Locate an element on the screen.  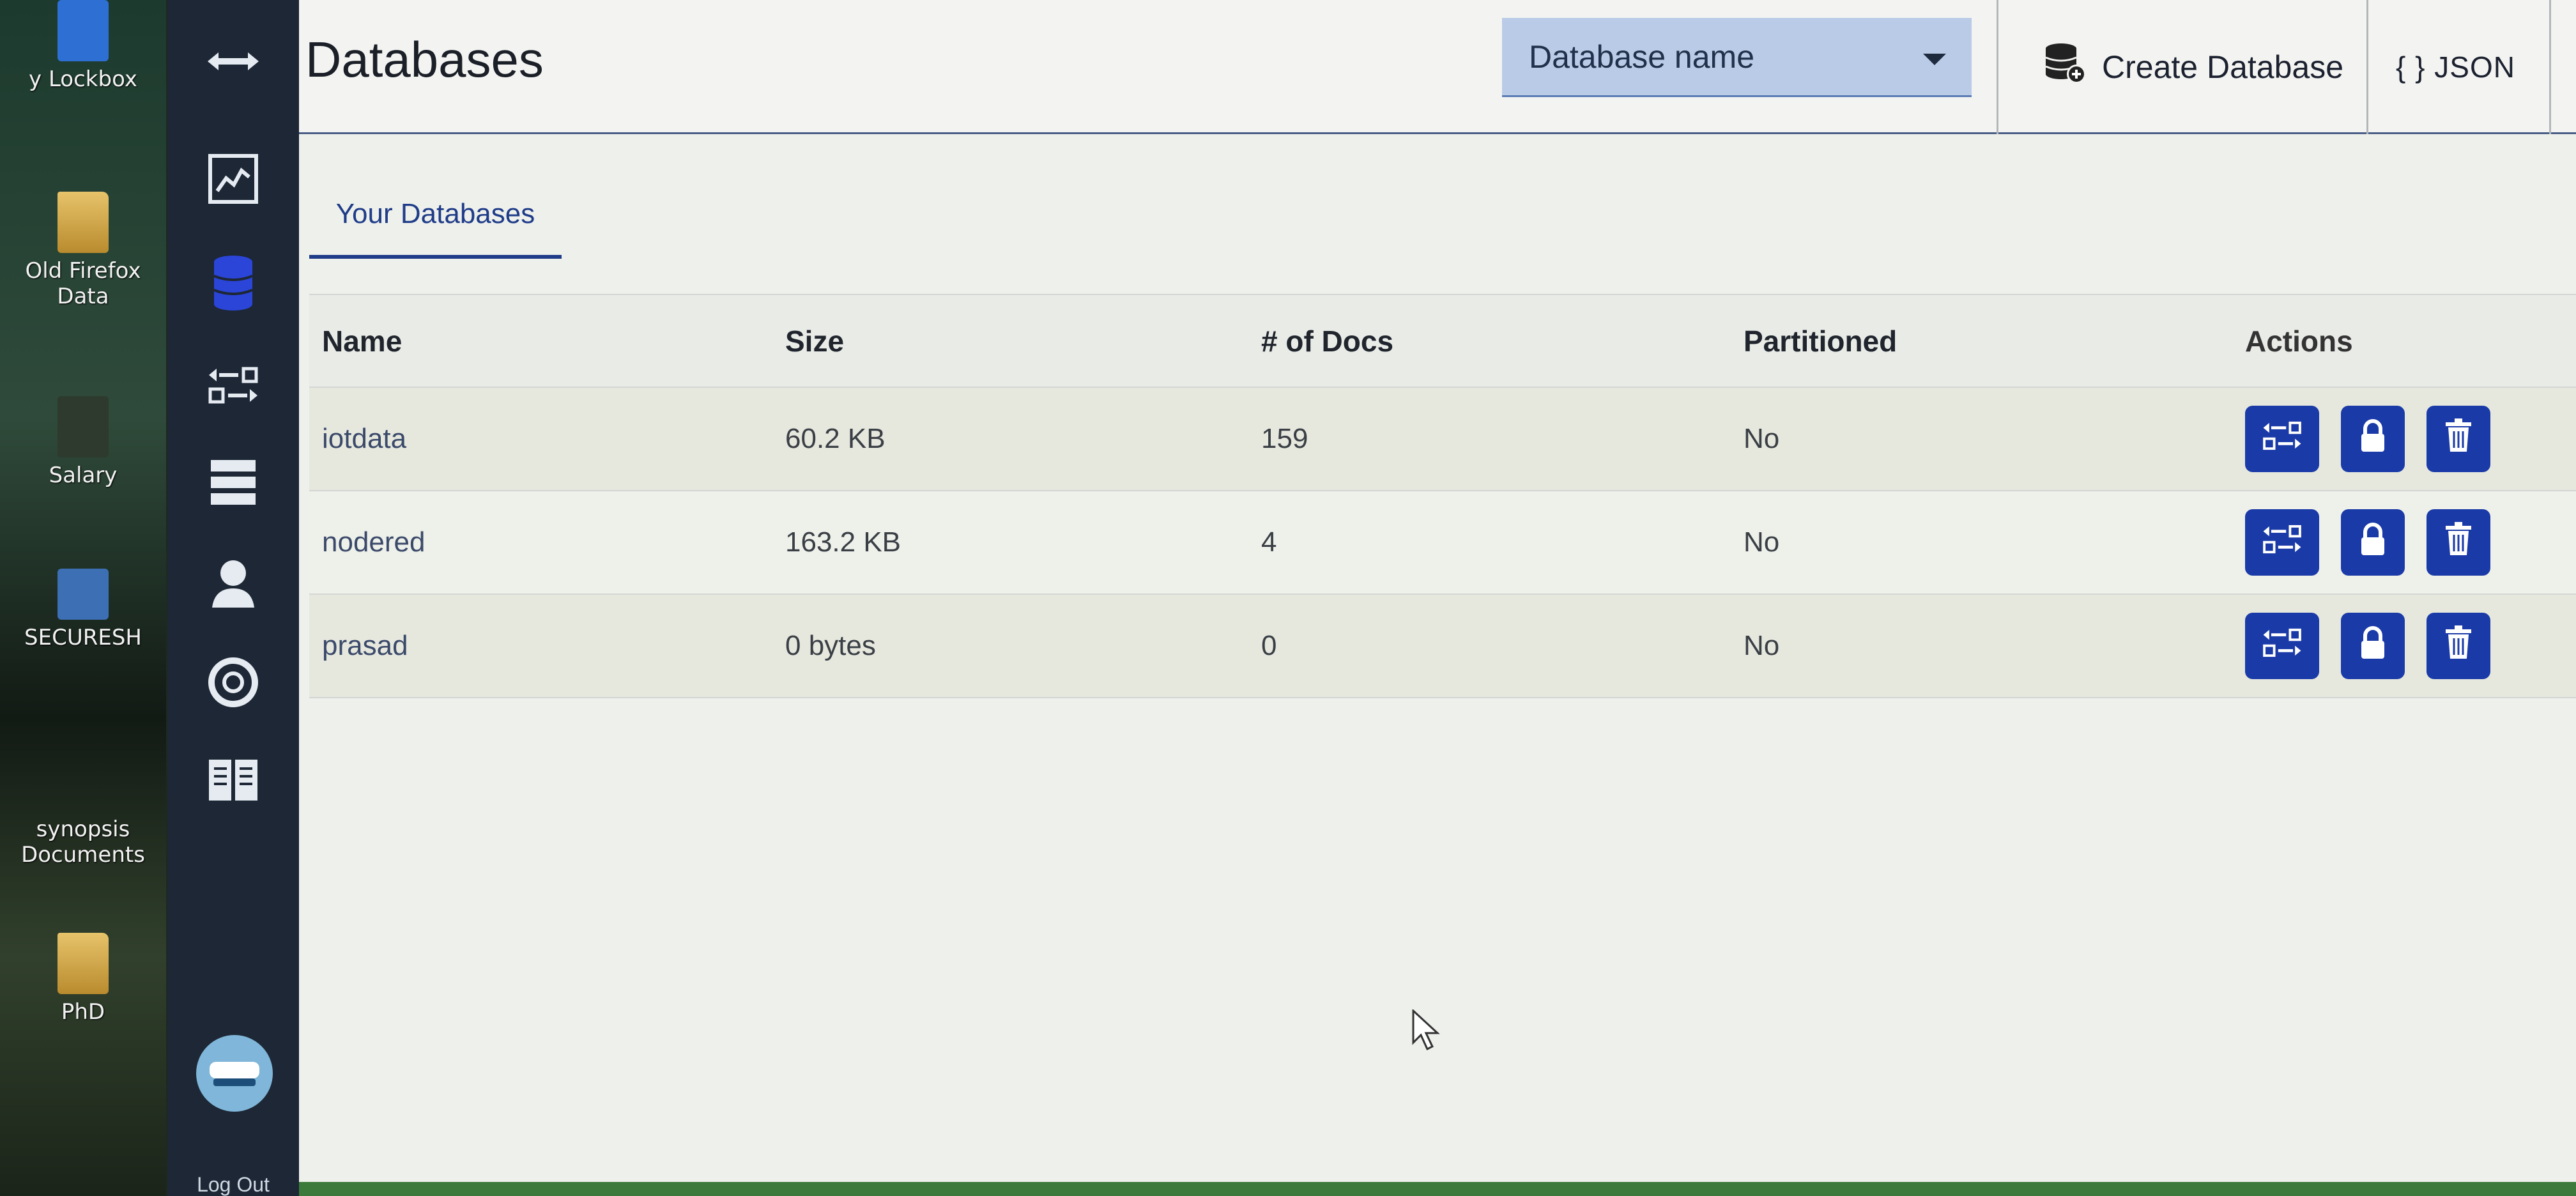
lockbox-icon is located at coordinates (83, 30).